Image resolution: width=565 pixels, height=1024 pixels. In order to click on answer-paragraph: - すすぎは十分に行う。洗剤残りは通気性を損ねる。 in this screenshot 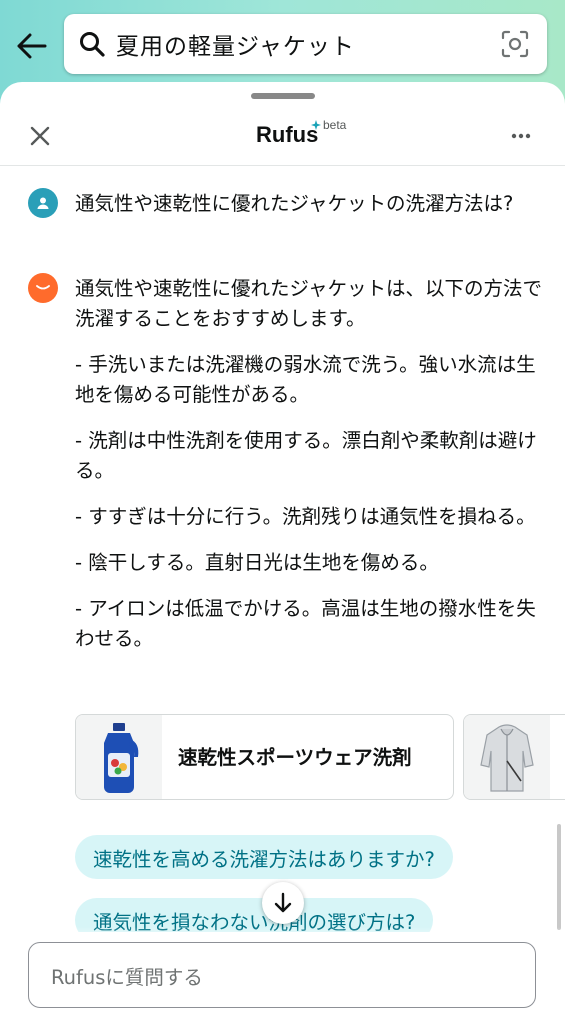, I will do `click(305, 516)`.